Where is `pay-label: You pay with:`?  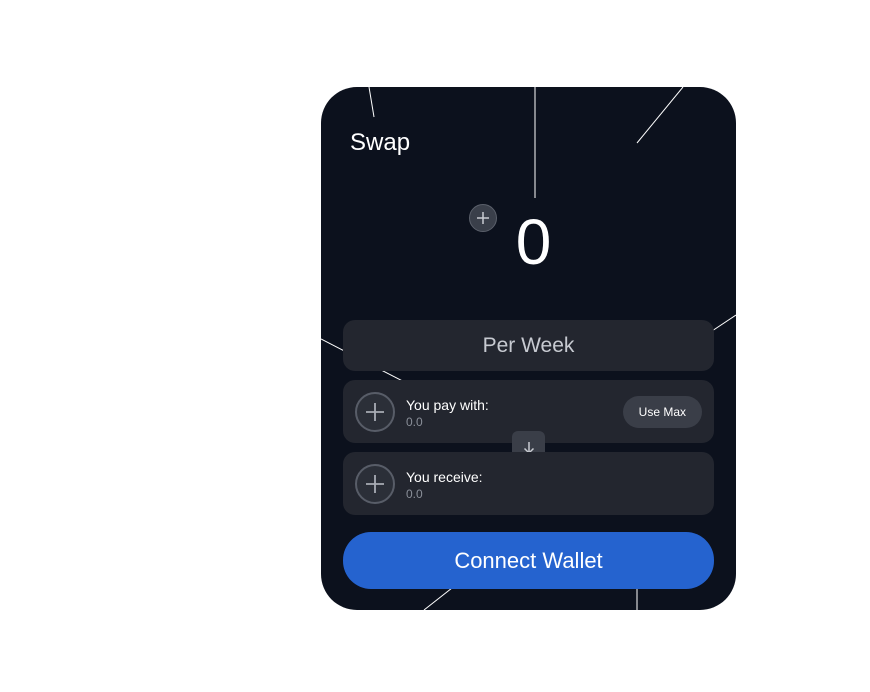 pay-label: You pay with: is located at coordinates (447, 405).